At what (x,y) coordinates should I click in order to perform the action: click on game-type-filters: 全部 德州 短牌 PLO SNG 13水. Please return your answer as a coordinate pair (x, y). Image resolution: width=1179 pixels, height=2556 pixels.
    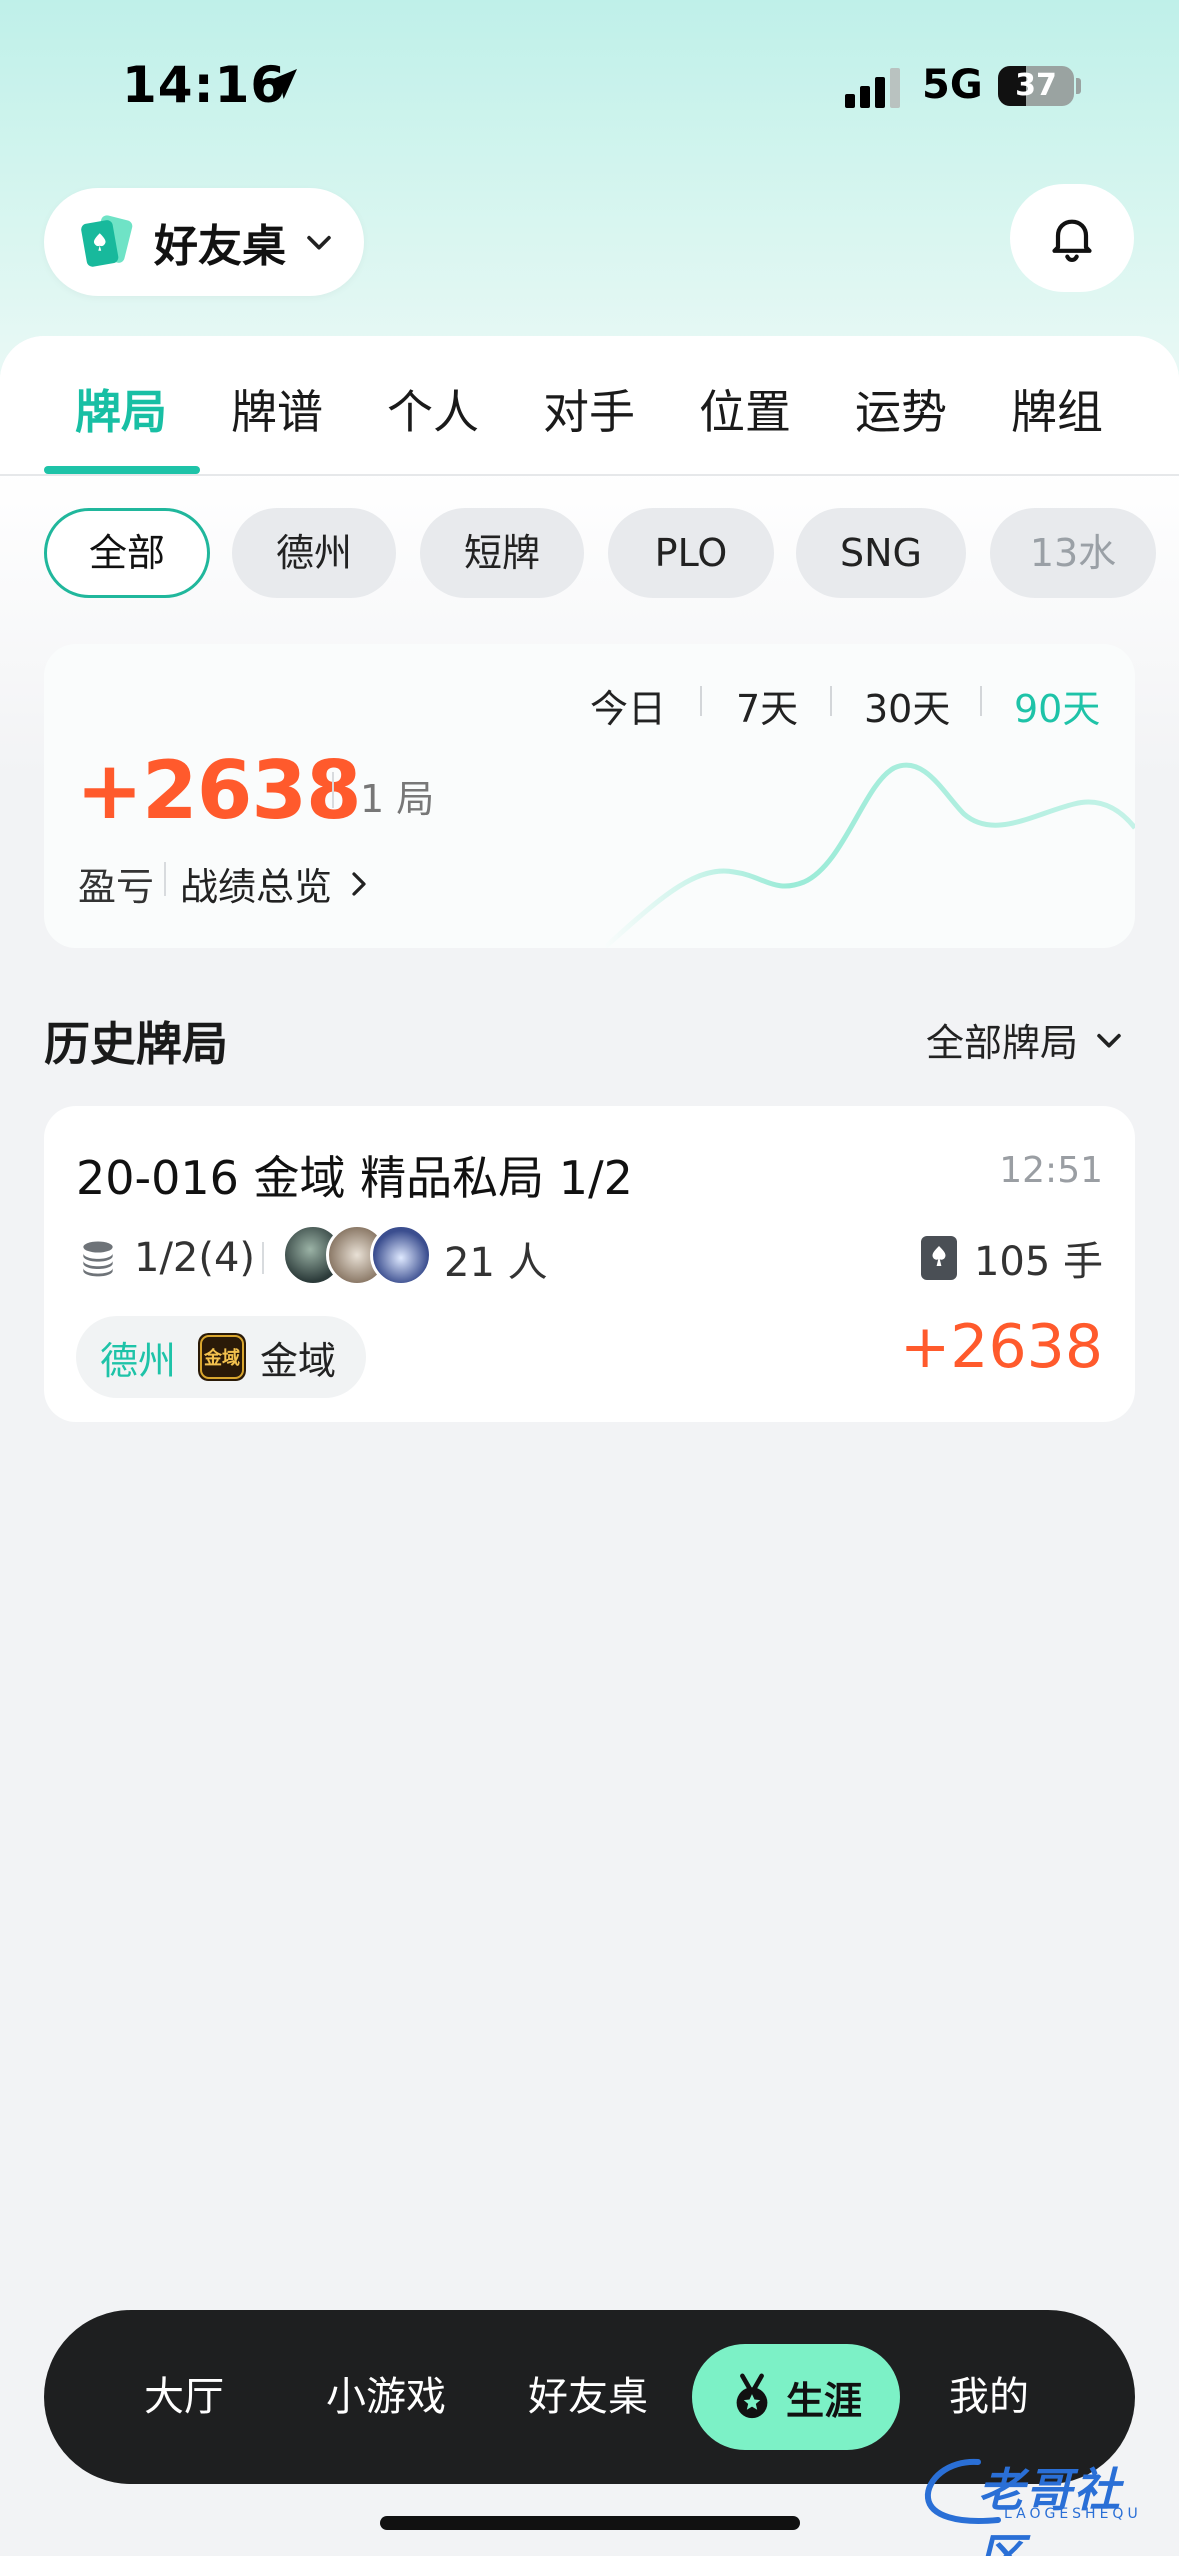
    Looking at the image, I should click on (589, 553).